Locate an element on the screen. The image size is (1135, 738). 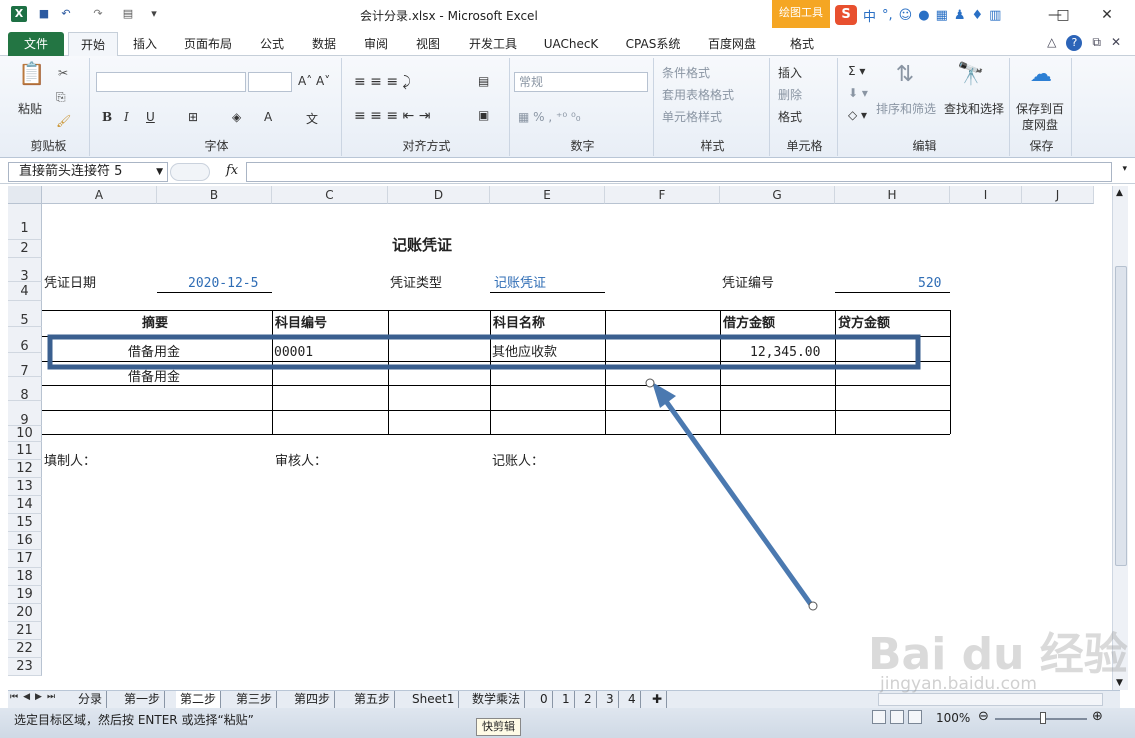
row-header-21: 21 is located at coordinates (25, 631).